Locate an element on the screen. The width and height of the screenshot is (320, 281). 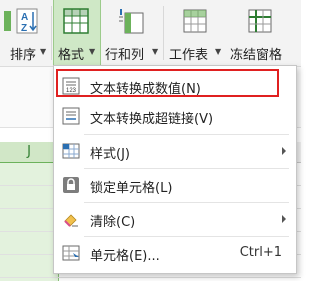
menu-item-text-to-number: 123 文本转换成数值(N) is located at coordinates (175, 85).